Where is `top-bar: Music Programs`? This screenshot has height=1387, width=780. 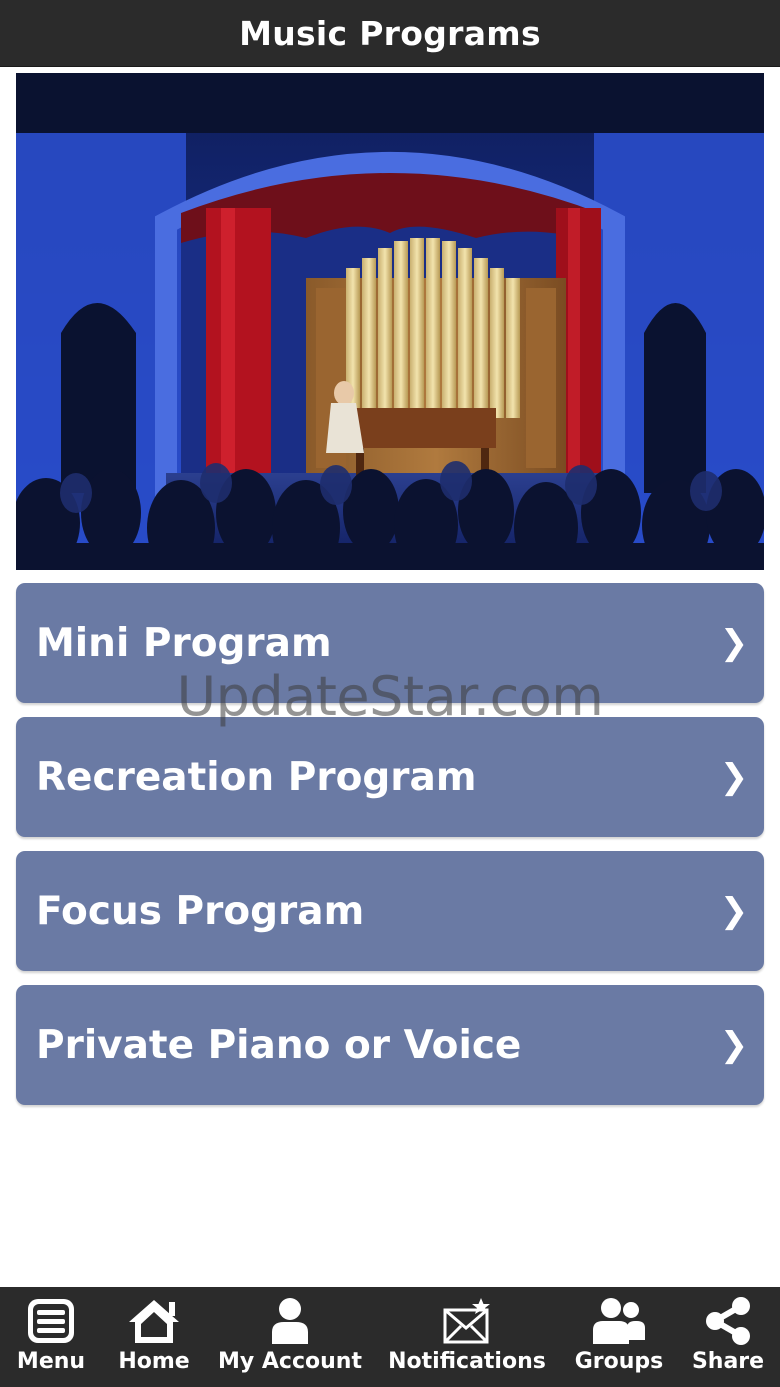 top-bar: Music Programs is located at coordinates (390, 33).